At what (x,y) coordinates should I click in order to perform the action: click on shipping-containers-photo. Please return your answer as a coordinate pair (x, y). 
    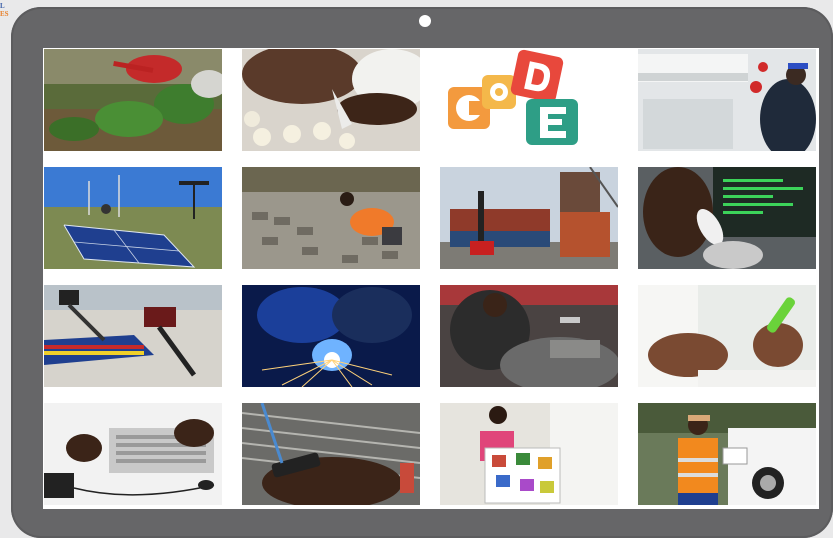
    Looking at the image, I should click on (529, 218).